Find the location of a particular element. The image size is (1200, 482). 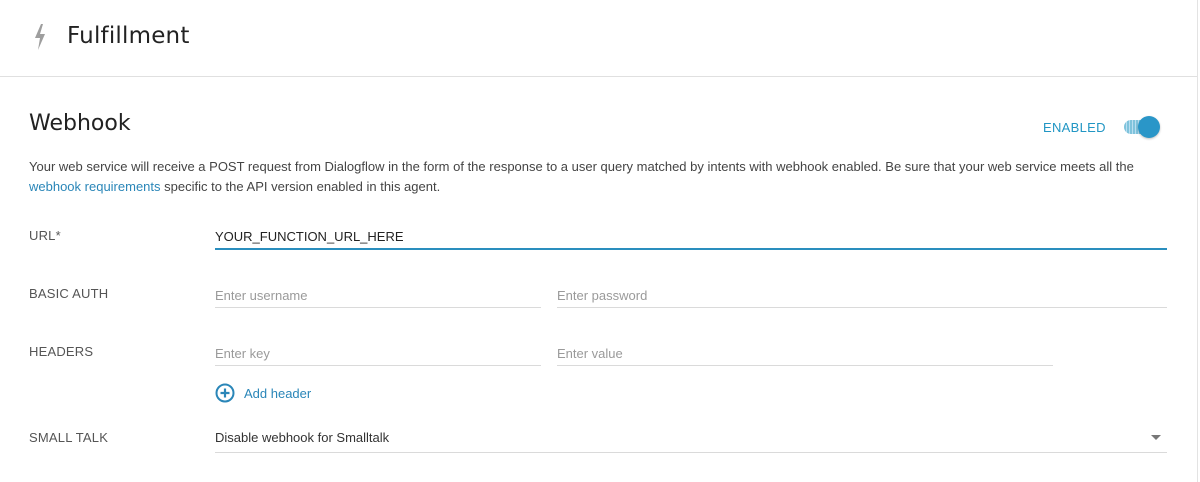

header-key-input is located at coordinates (378, 353).